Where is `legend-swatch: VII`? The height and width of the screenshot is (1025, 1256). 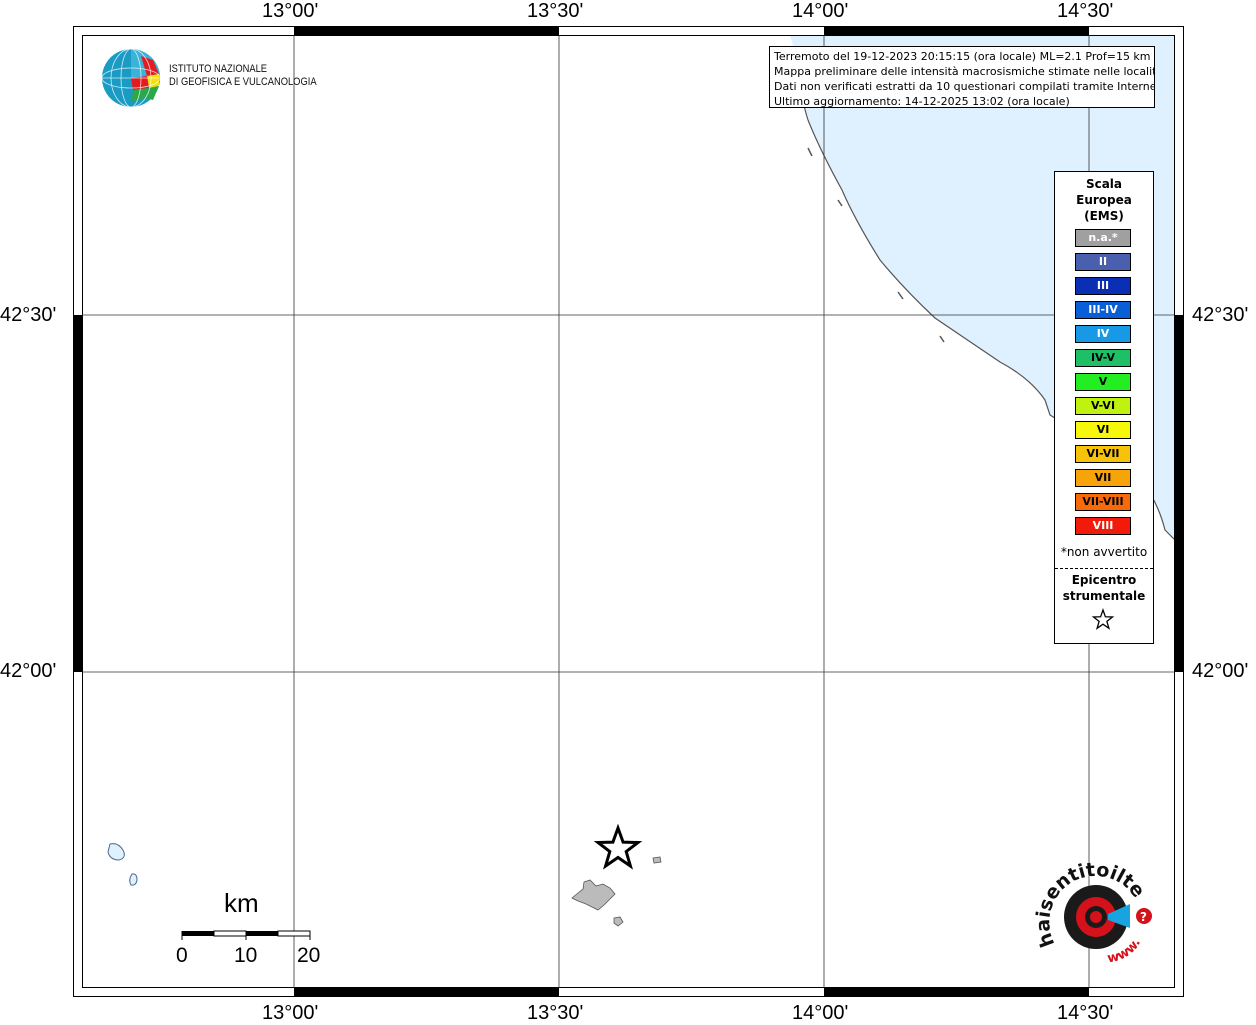 legend-swatch: VII is located at coordinates (1103, 478).